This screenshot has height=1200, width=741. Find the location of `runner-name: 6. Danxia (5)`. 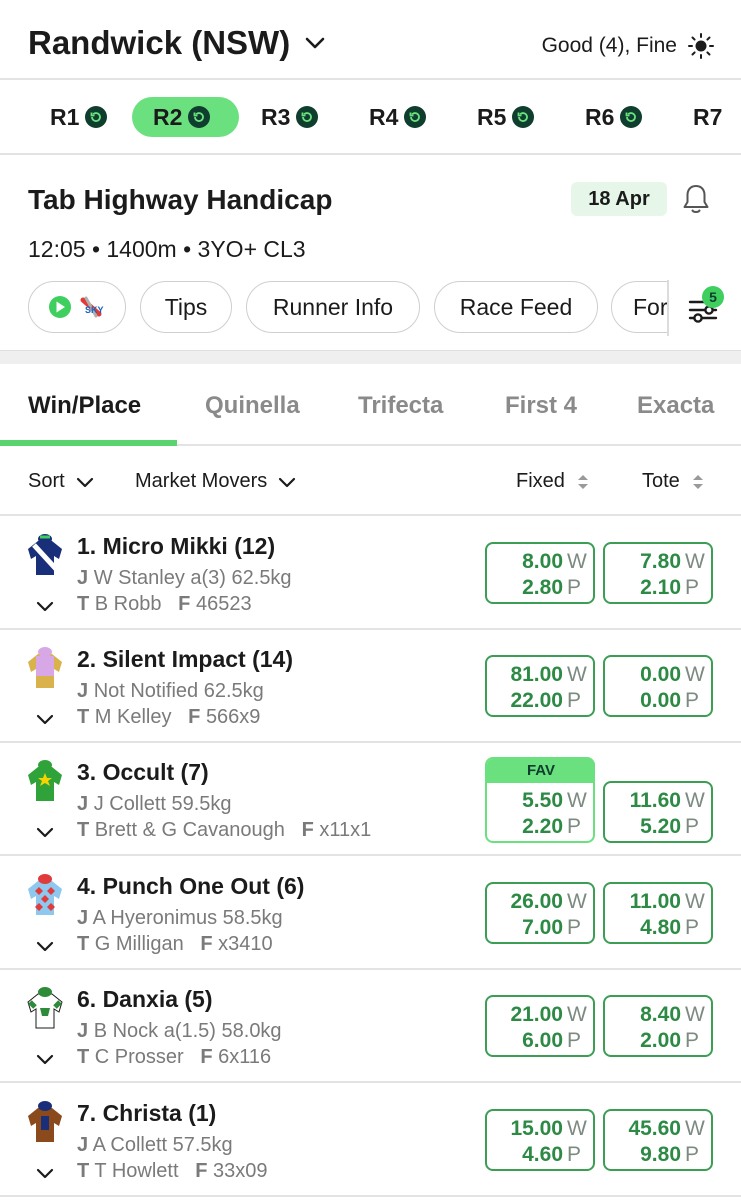

runner-name: 6. Danxia (5) is located at coordinates (145, 999).